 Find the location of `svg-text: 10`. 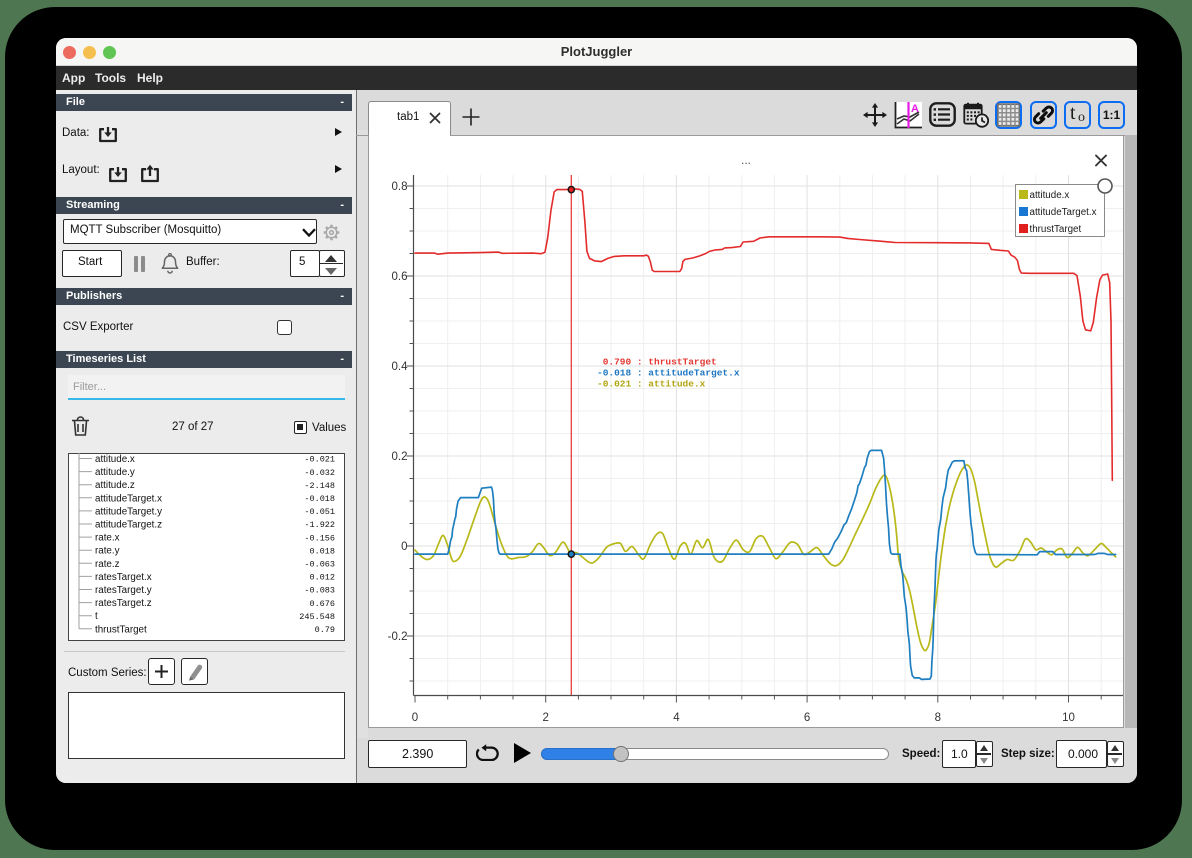

svg-text: 10 is located at coordinates (1068, 718).